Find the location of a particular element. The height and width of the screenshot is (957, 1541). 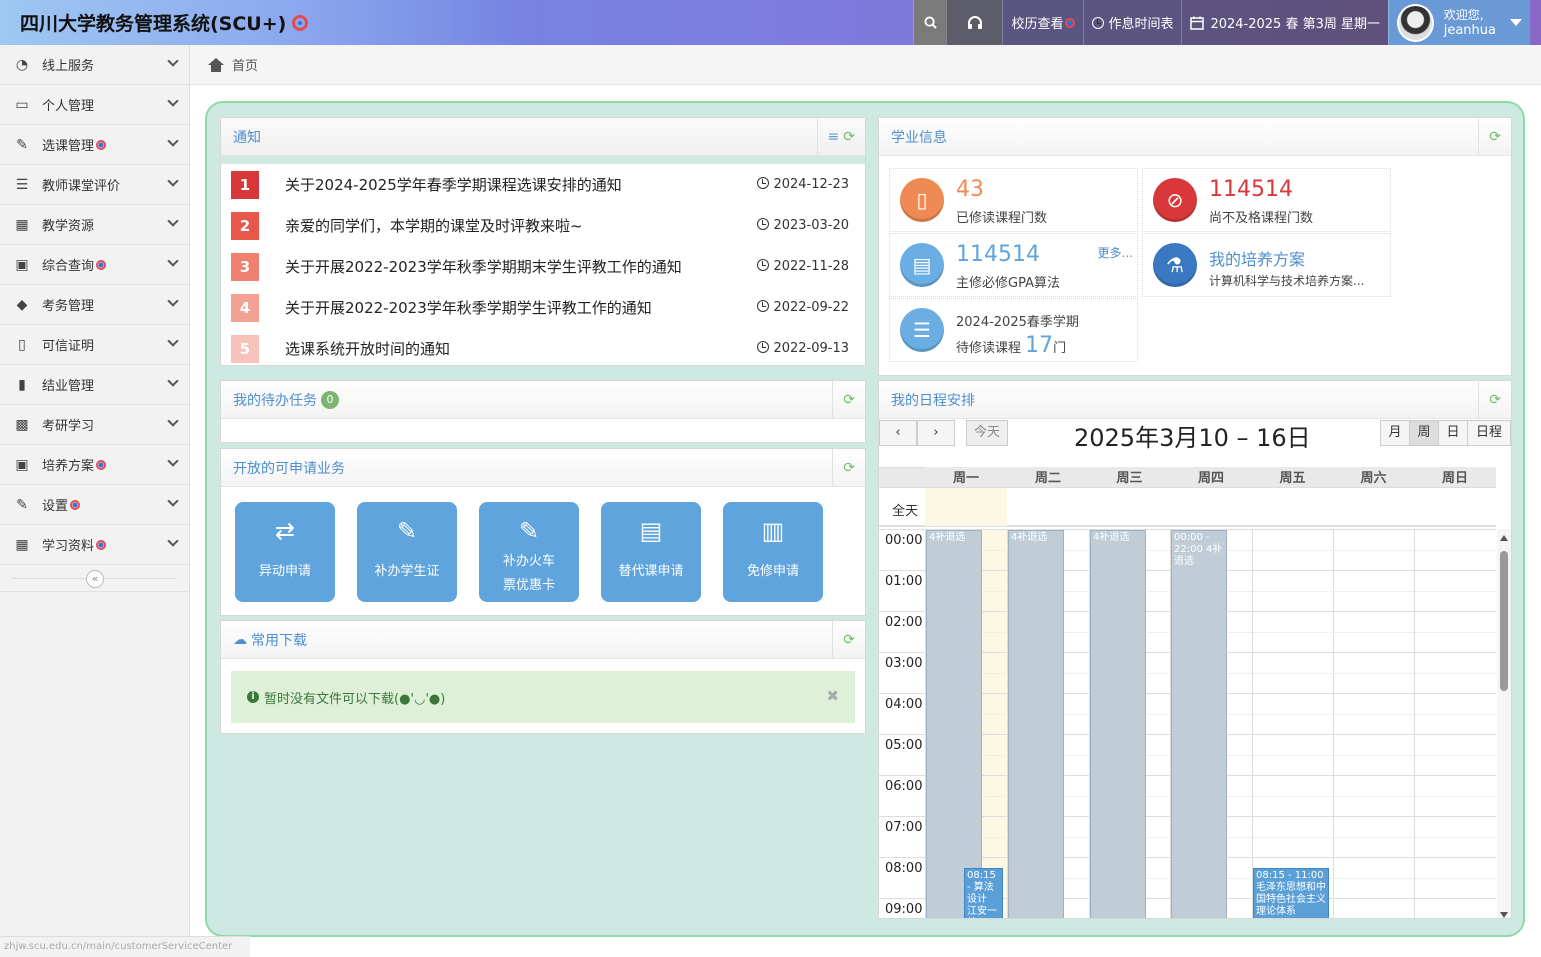

view-day-button: 日 is located at coordinates (1453, 433).